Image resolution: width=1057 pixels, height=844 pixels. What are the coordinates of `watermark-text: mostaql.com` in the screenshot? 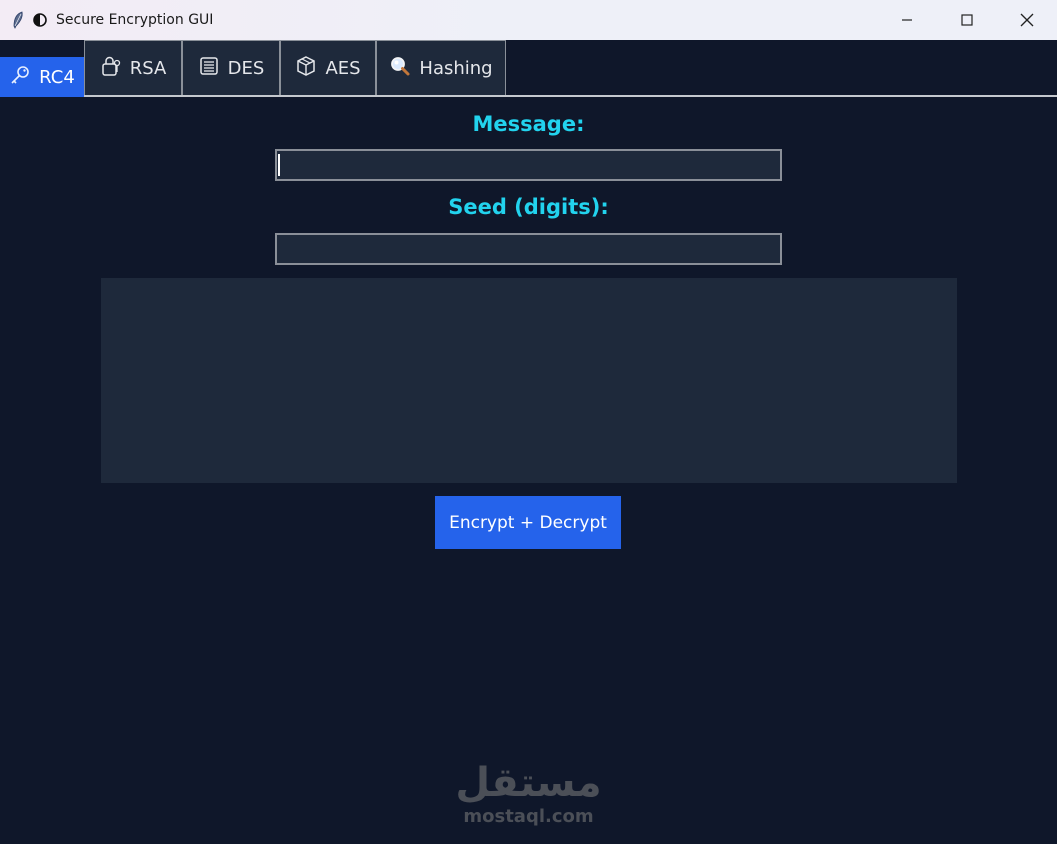 It's located at (528, 816).